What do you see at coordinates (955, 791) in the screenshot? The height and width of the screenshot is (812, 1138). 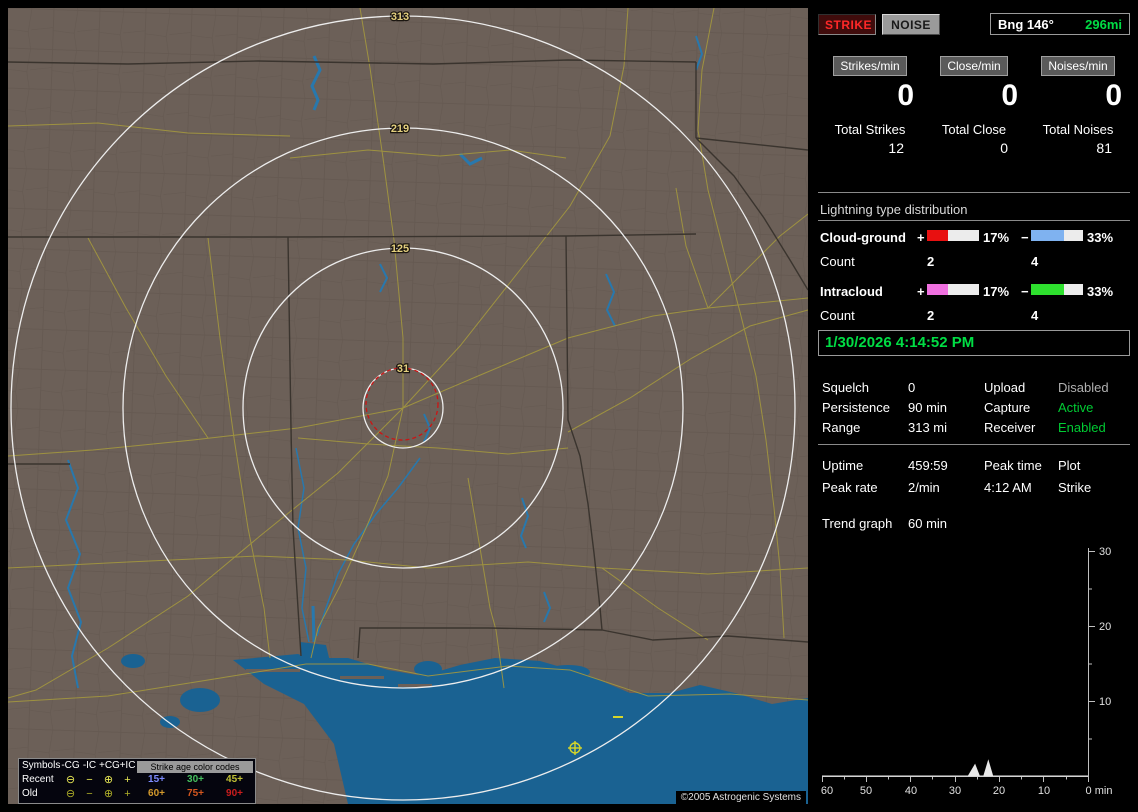 I see `x-tick-30: 30` at bounding box center [955, 791].